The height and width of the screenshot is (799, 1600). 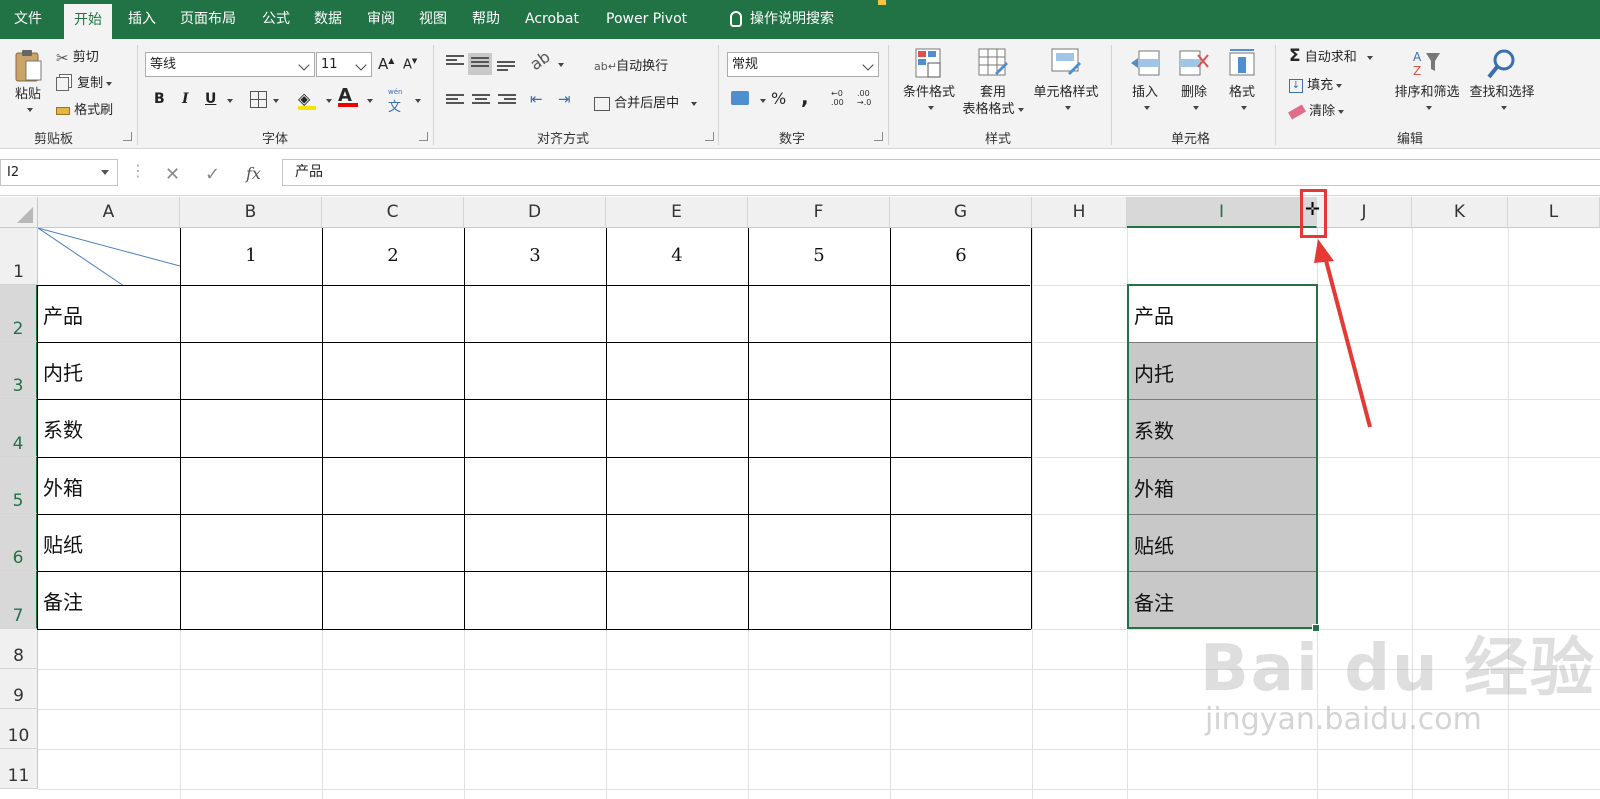 What do you see at coordinates (185, 99) in the screenshot?
I see `italic-button: I` at bounding box center [185, 99].